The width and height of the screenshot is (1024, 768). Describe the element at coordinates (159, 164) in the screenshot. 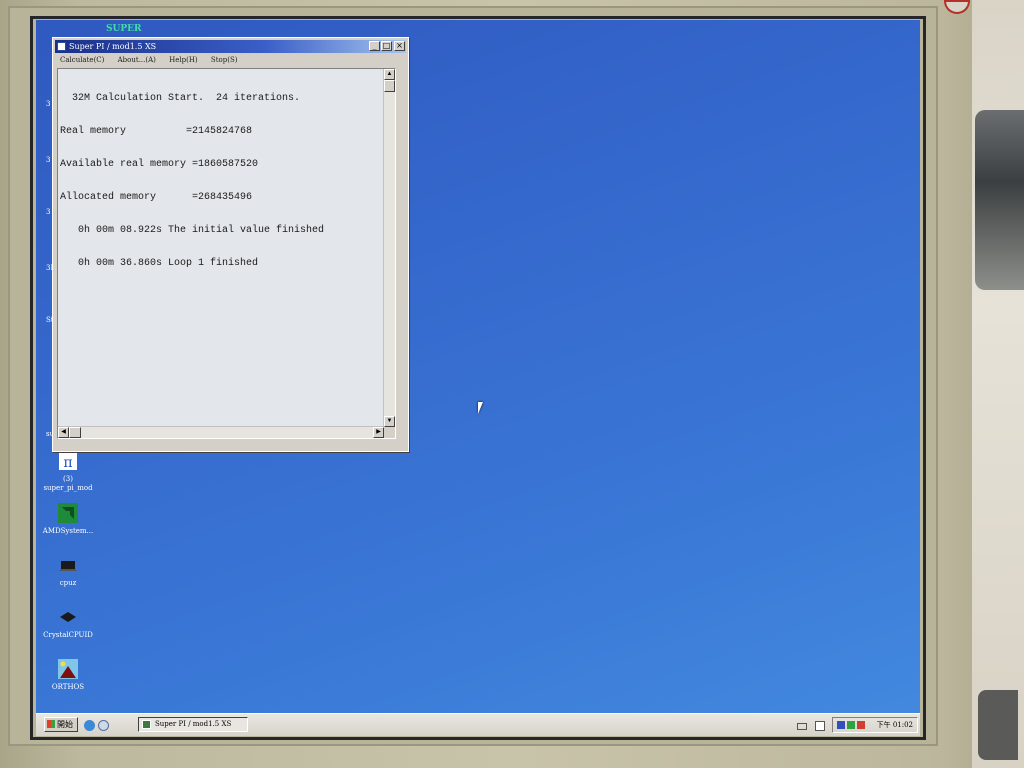

I see `log-line: Available real memory =1860587520` at that location.